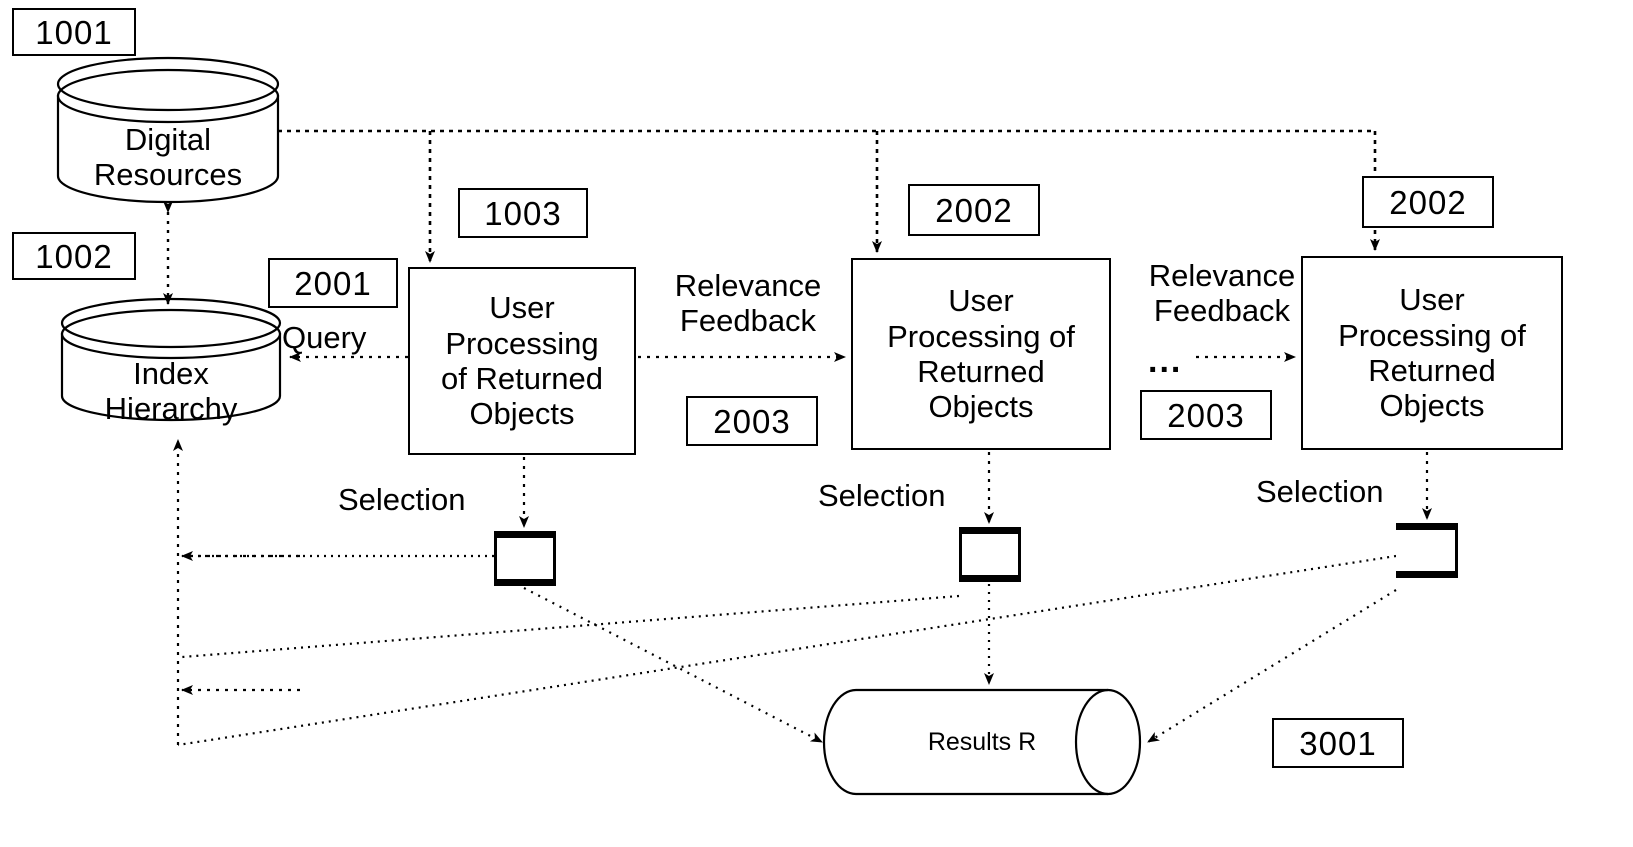  I want to click on proc1-line4: Objects, so click(522, 414).